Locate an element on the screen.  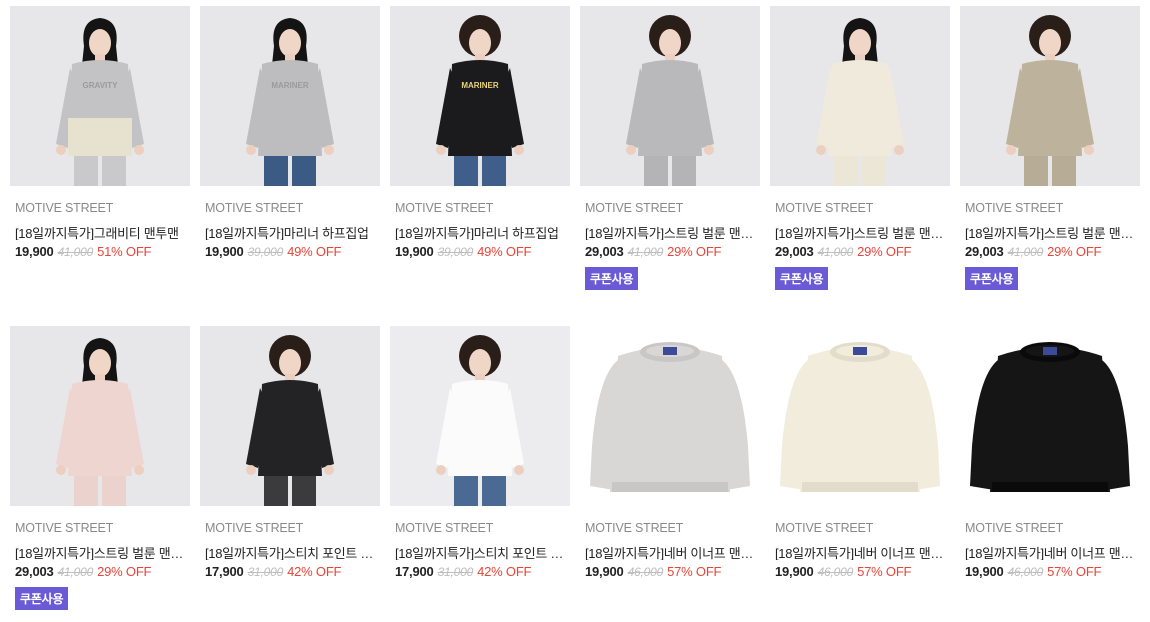
sale-price: 17,900 is located at coordinates (414, 571).